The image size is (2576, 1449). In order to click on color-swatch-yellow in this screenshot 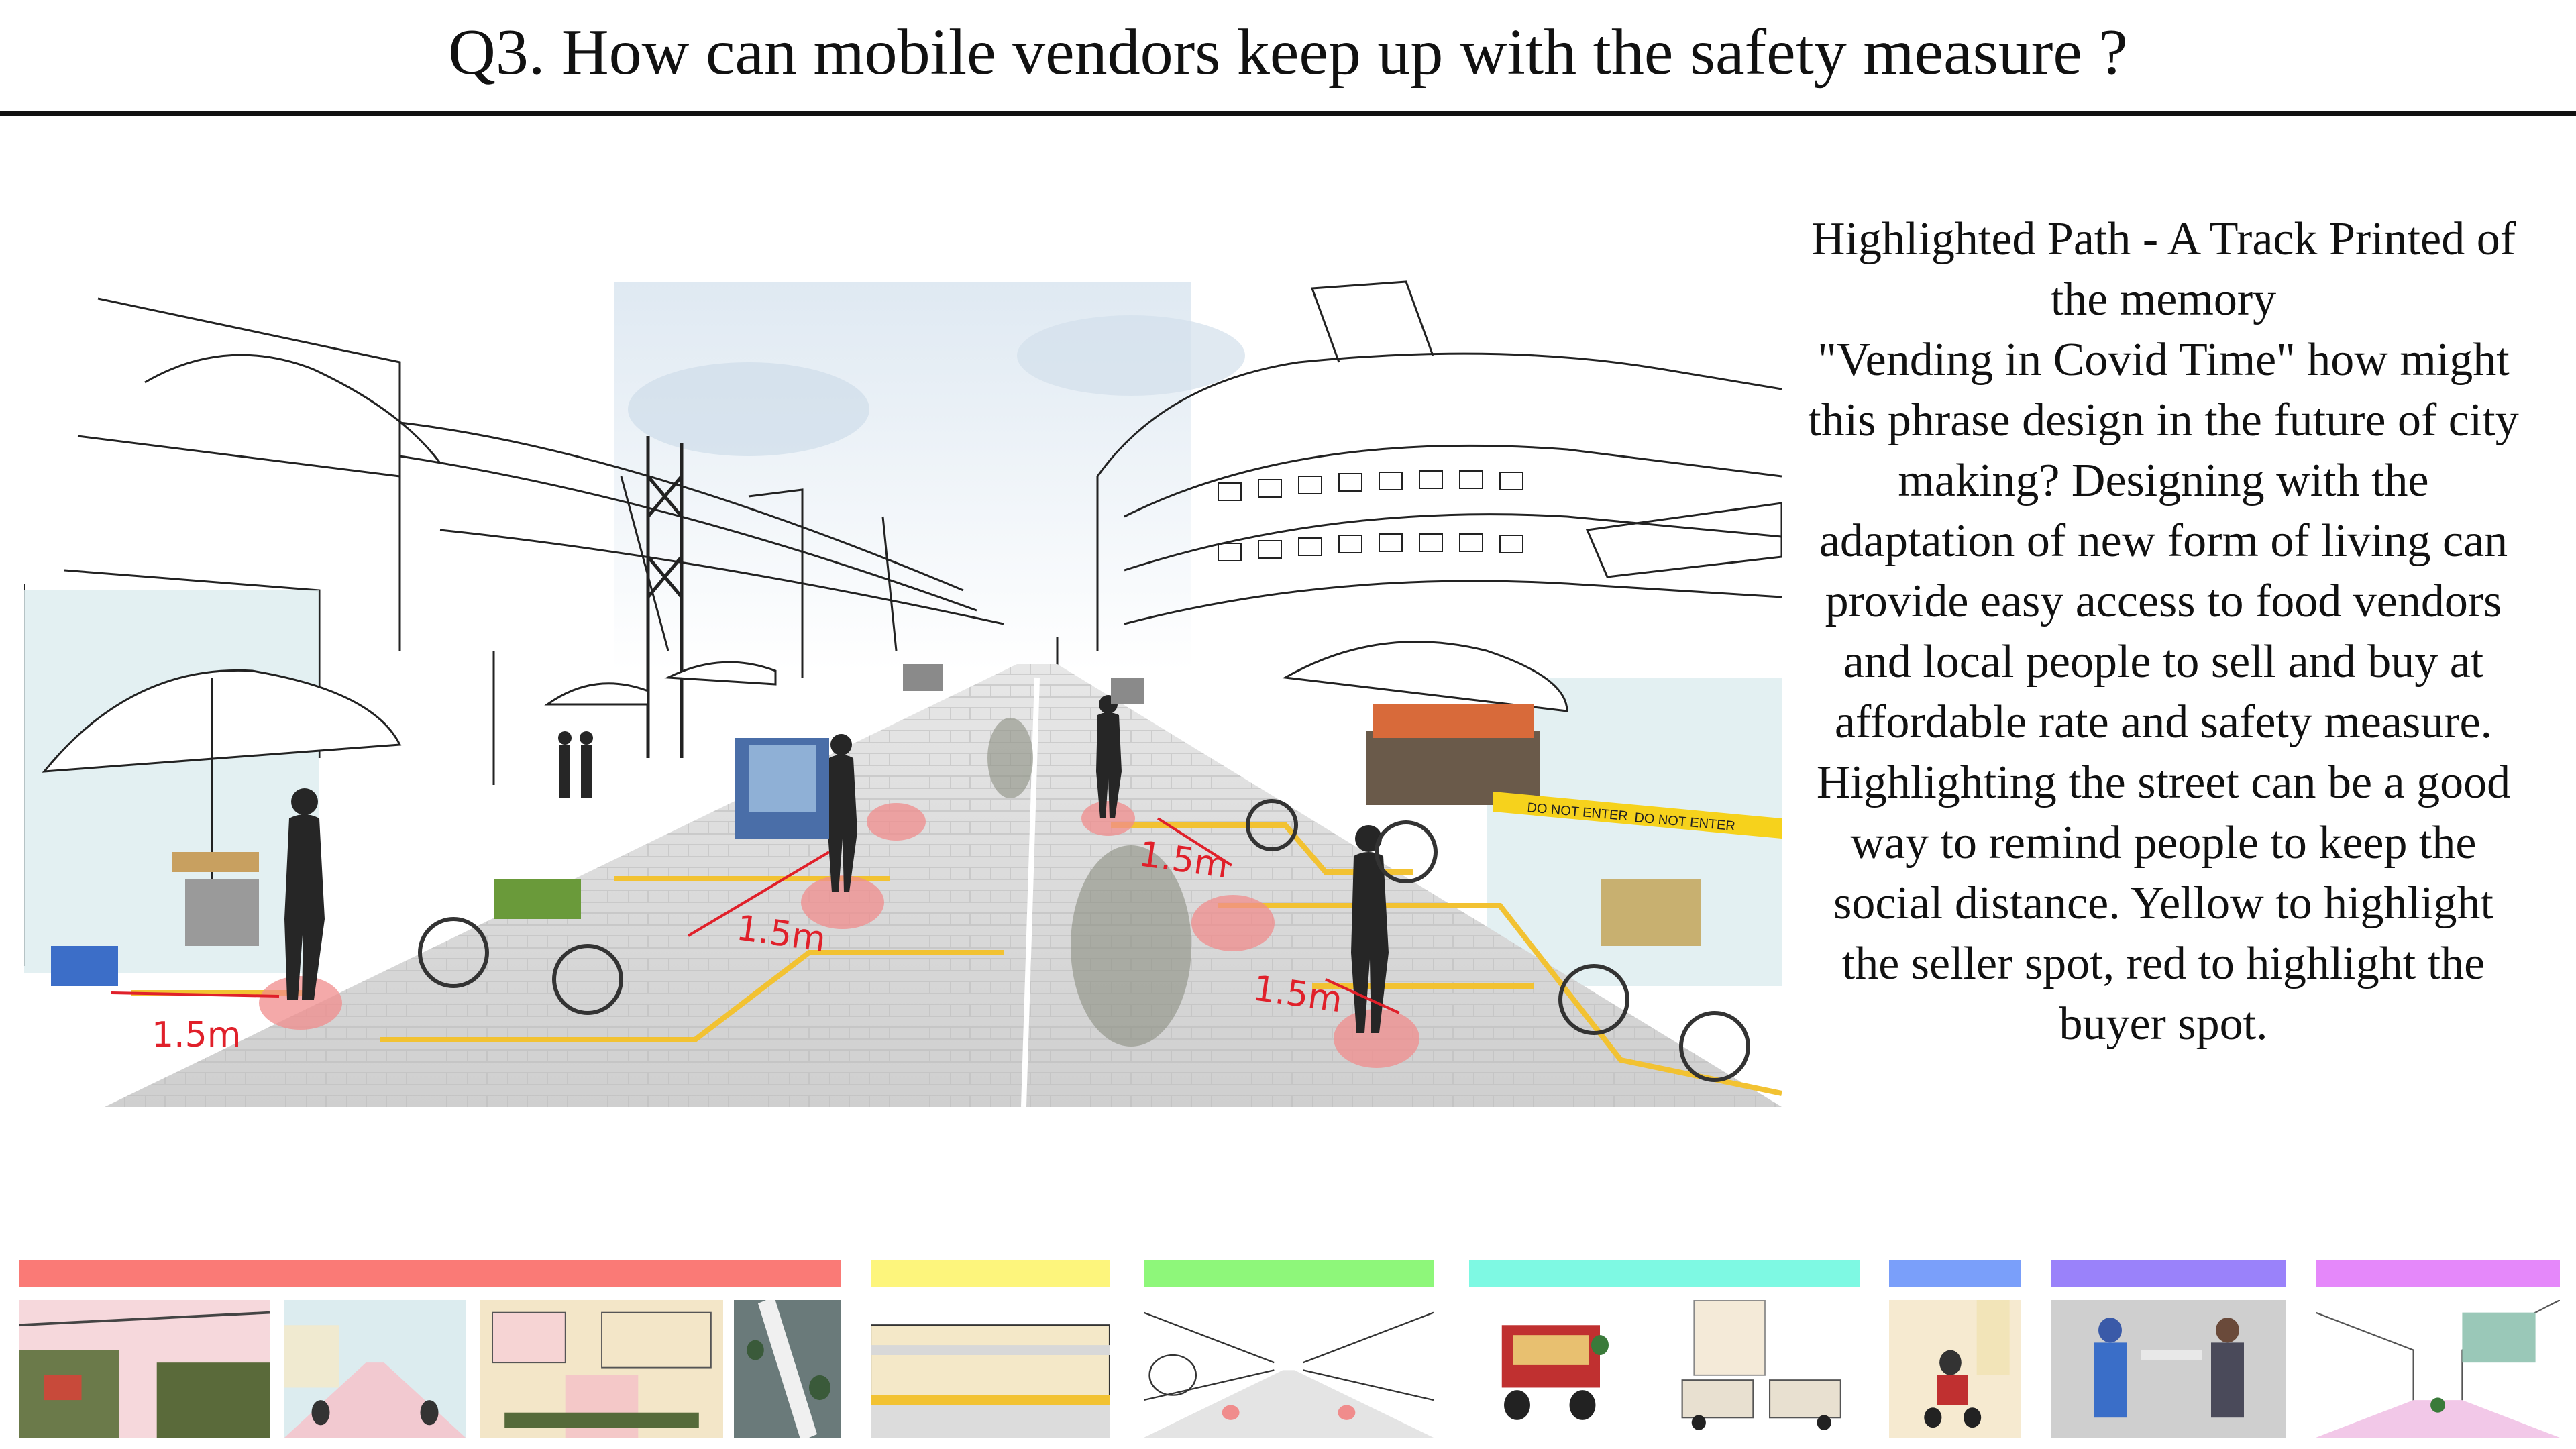, I will do `click(990, 1273)`.